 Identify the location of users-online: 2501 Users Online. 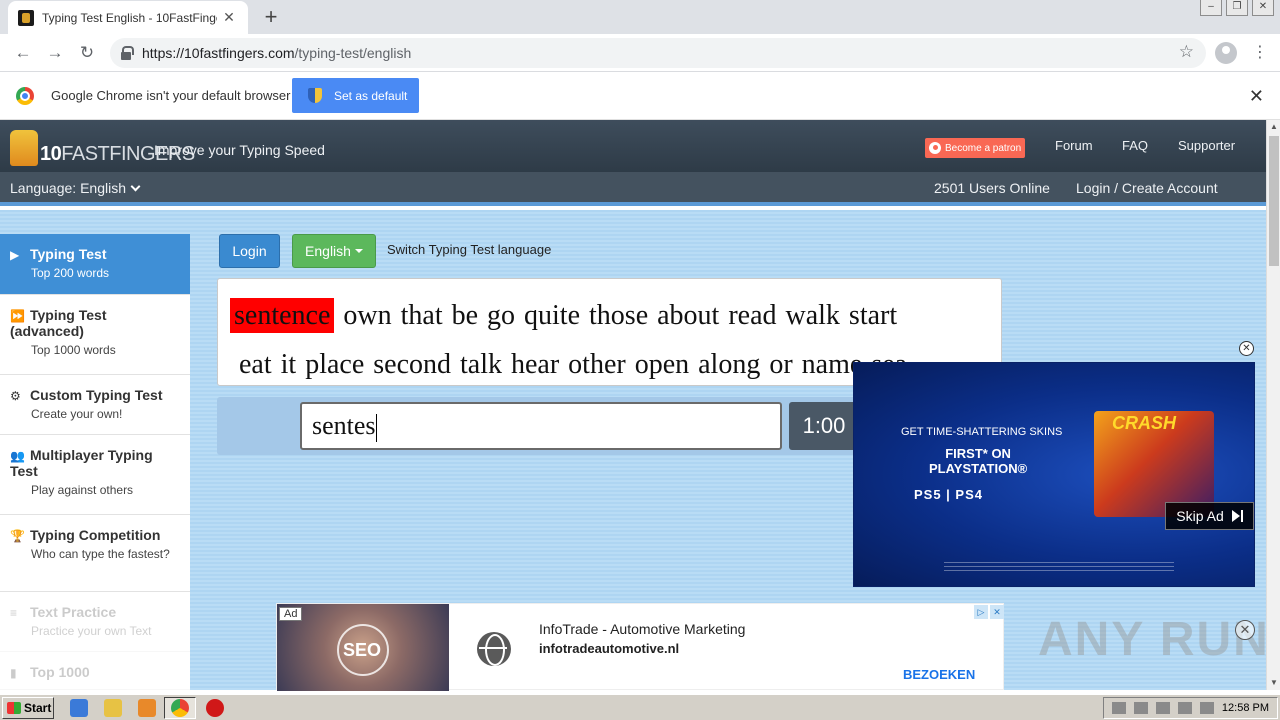
(992, 188).